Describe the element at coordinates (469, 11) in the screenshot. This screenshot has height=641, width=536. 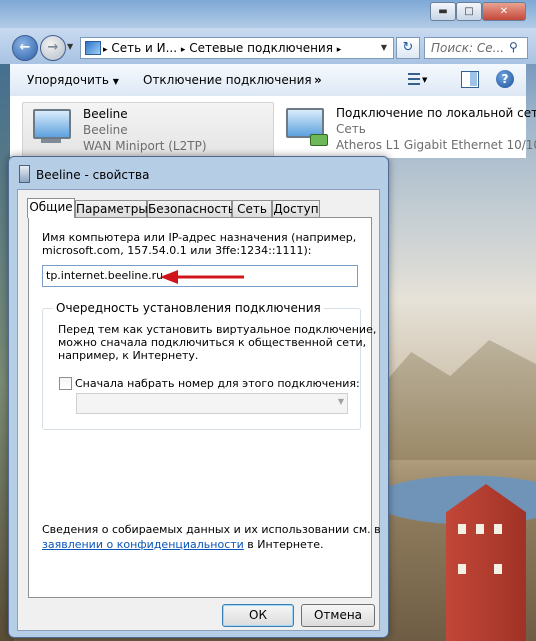
I see `maximize-button: □` at that location.